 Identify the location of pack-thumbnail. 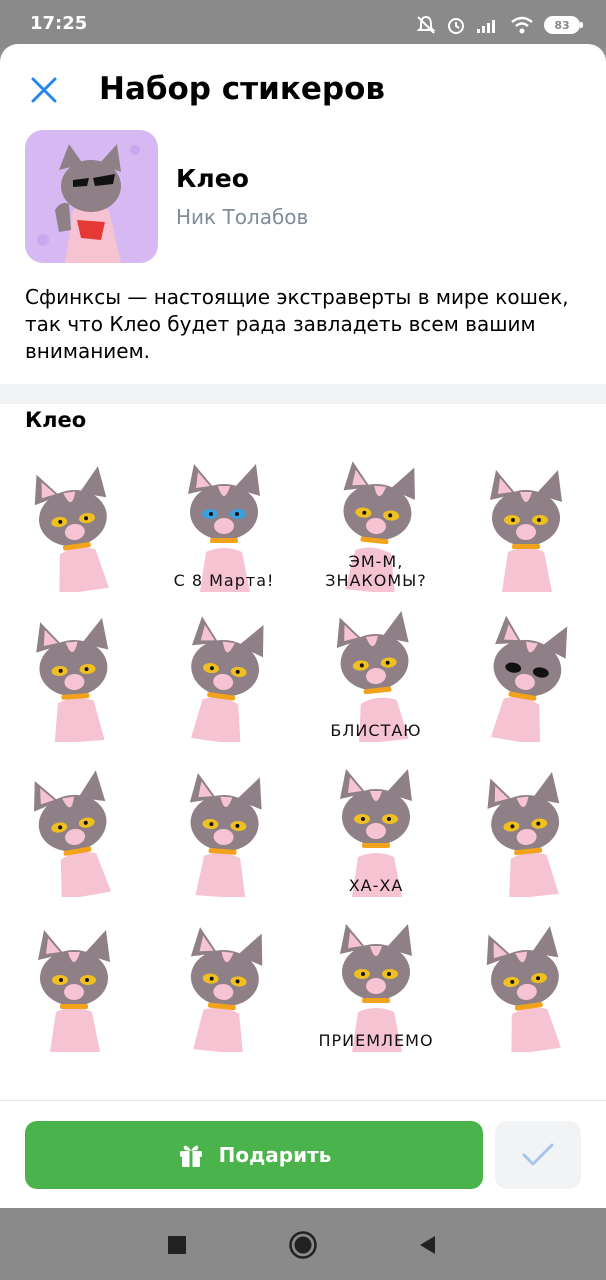
(91, 196).